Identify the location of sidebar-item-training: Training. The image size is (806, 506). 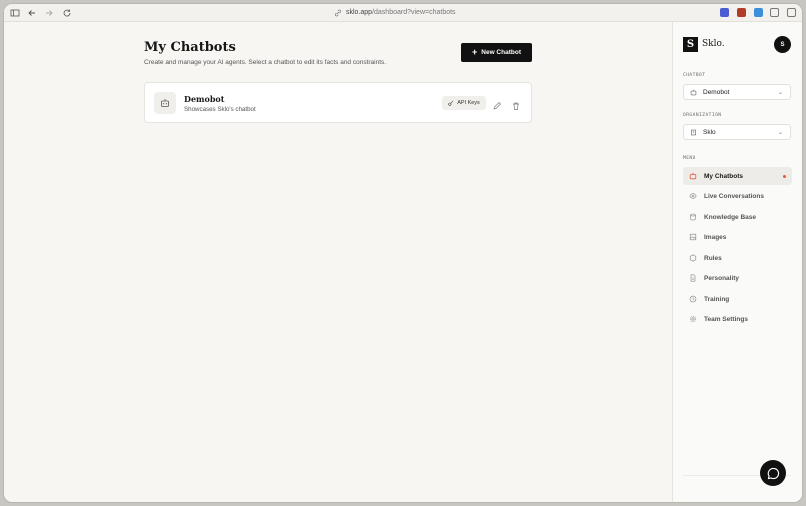
(737, 299).